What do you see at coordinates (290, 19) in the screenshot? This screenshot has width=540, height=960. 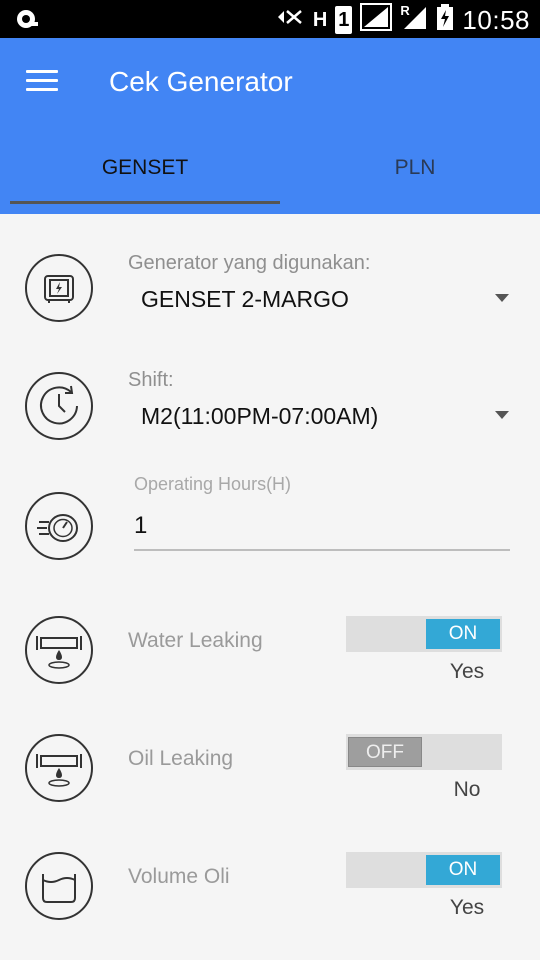 I see `mute-icon` at bounding box center [290, 19].